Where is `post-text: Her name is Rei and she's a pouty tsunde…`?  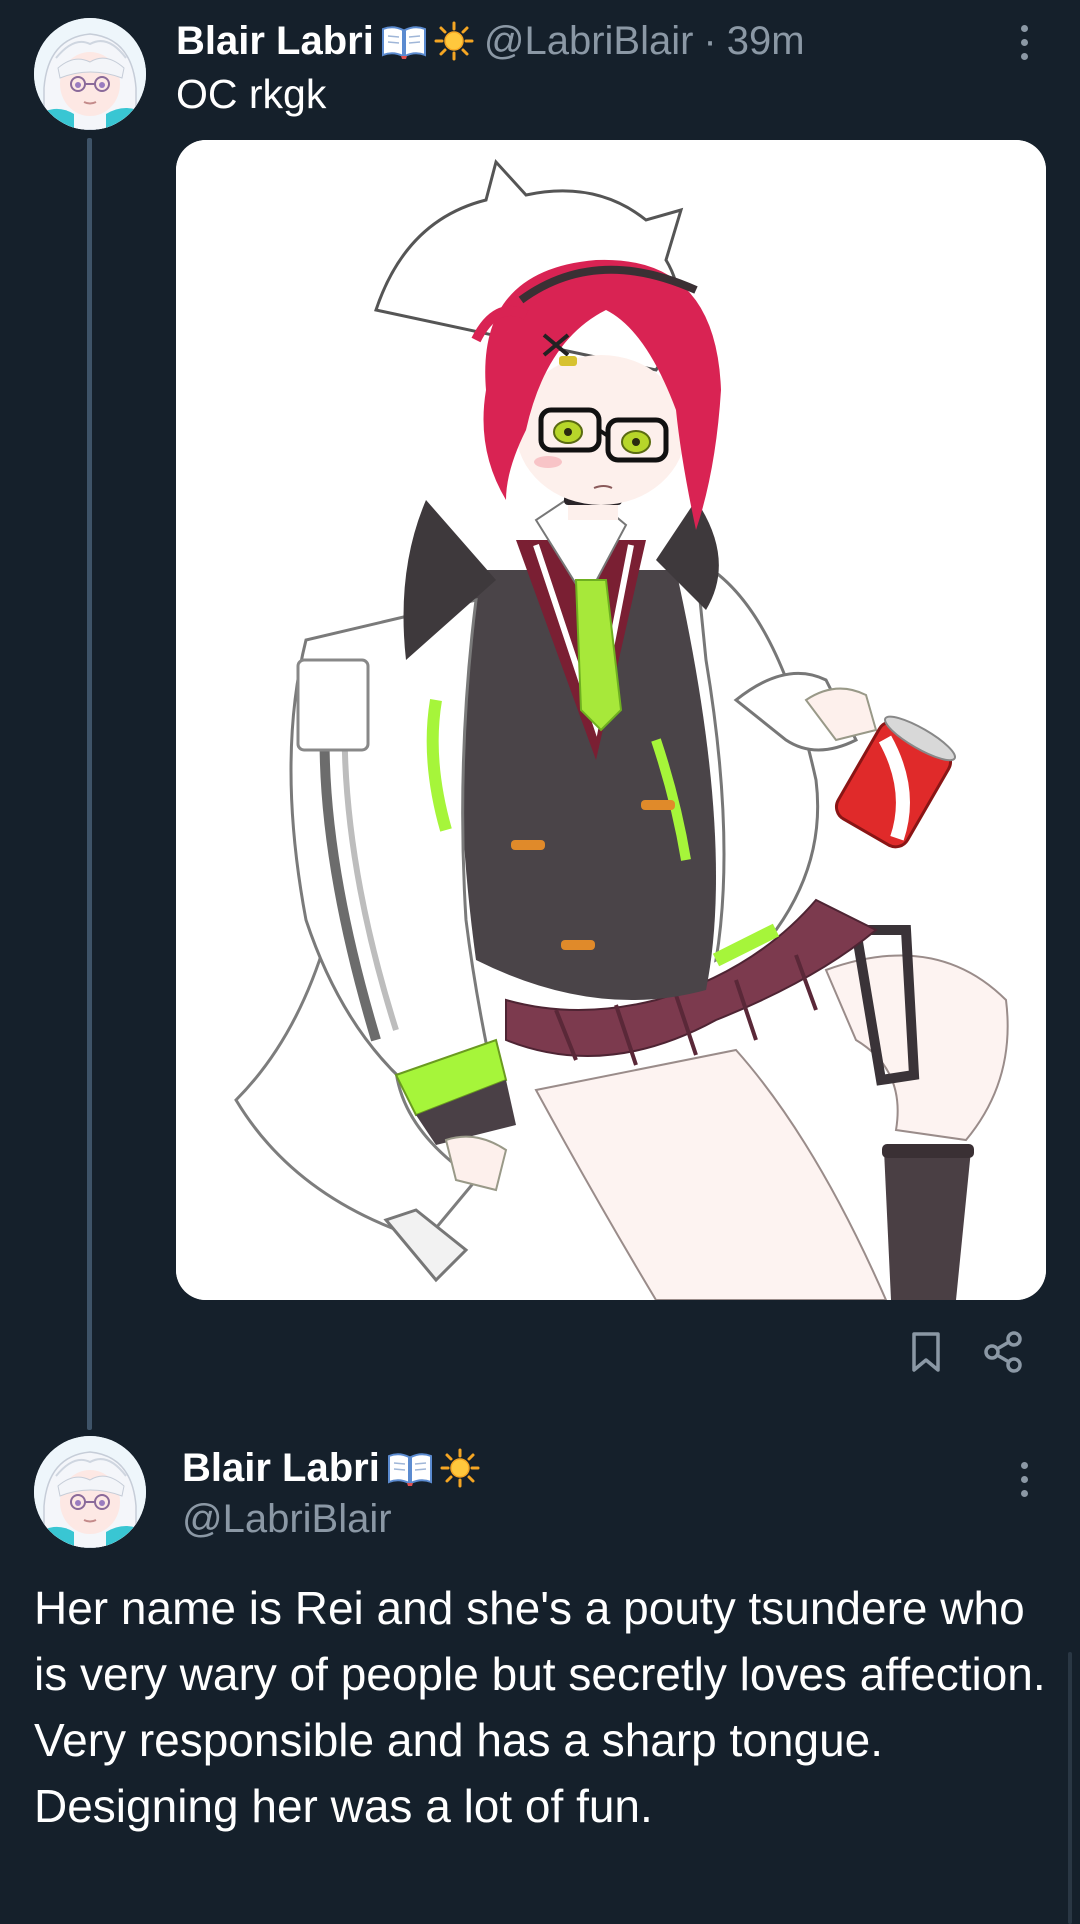 post-text: Her name is Rei and she's a pouty tsunde… is located at coordinates (540, 1707).